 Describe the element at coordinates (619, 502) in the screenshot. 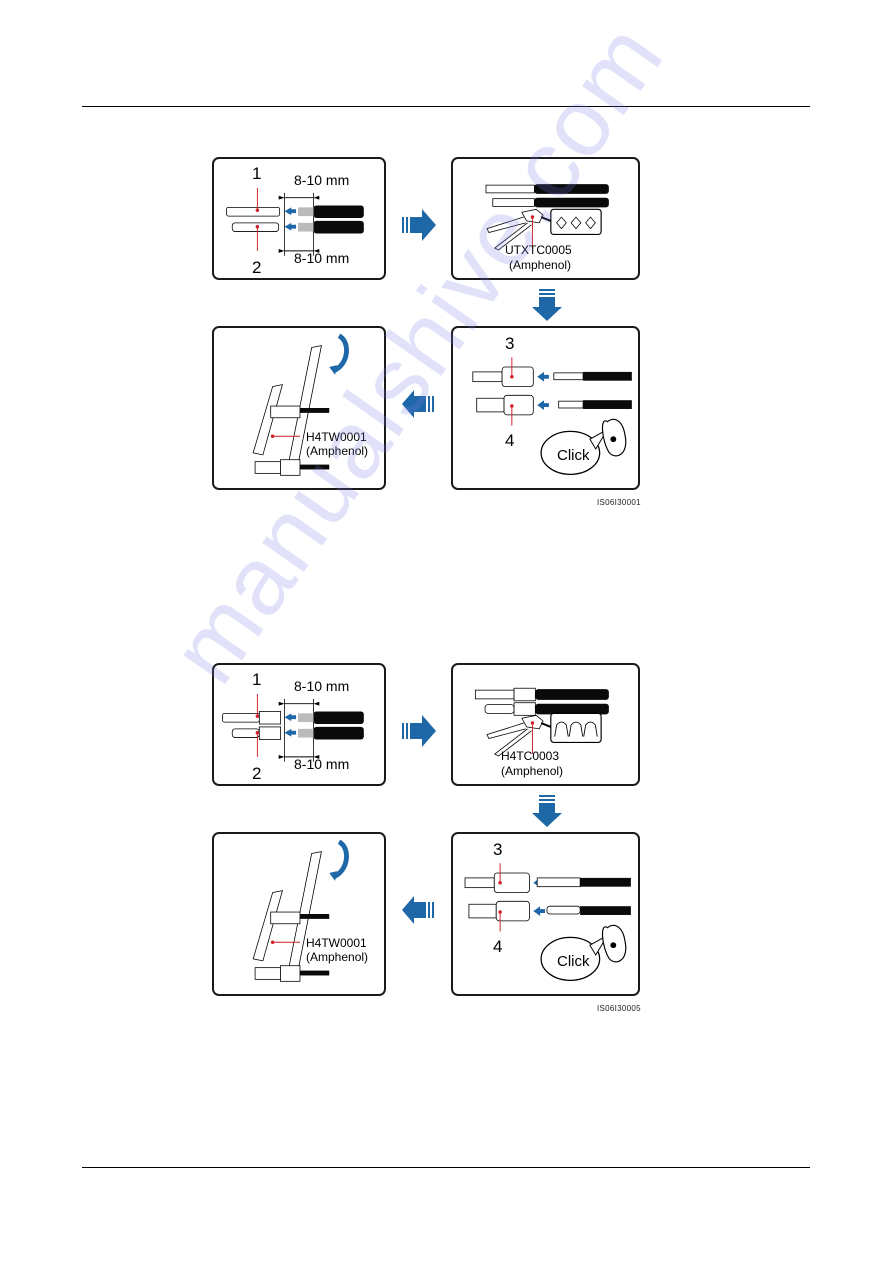

I see `figure-id: IS06I30001` at that location.